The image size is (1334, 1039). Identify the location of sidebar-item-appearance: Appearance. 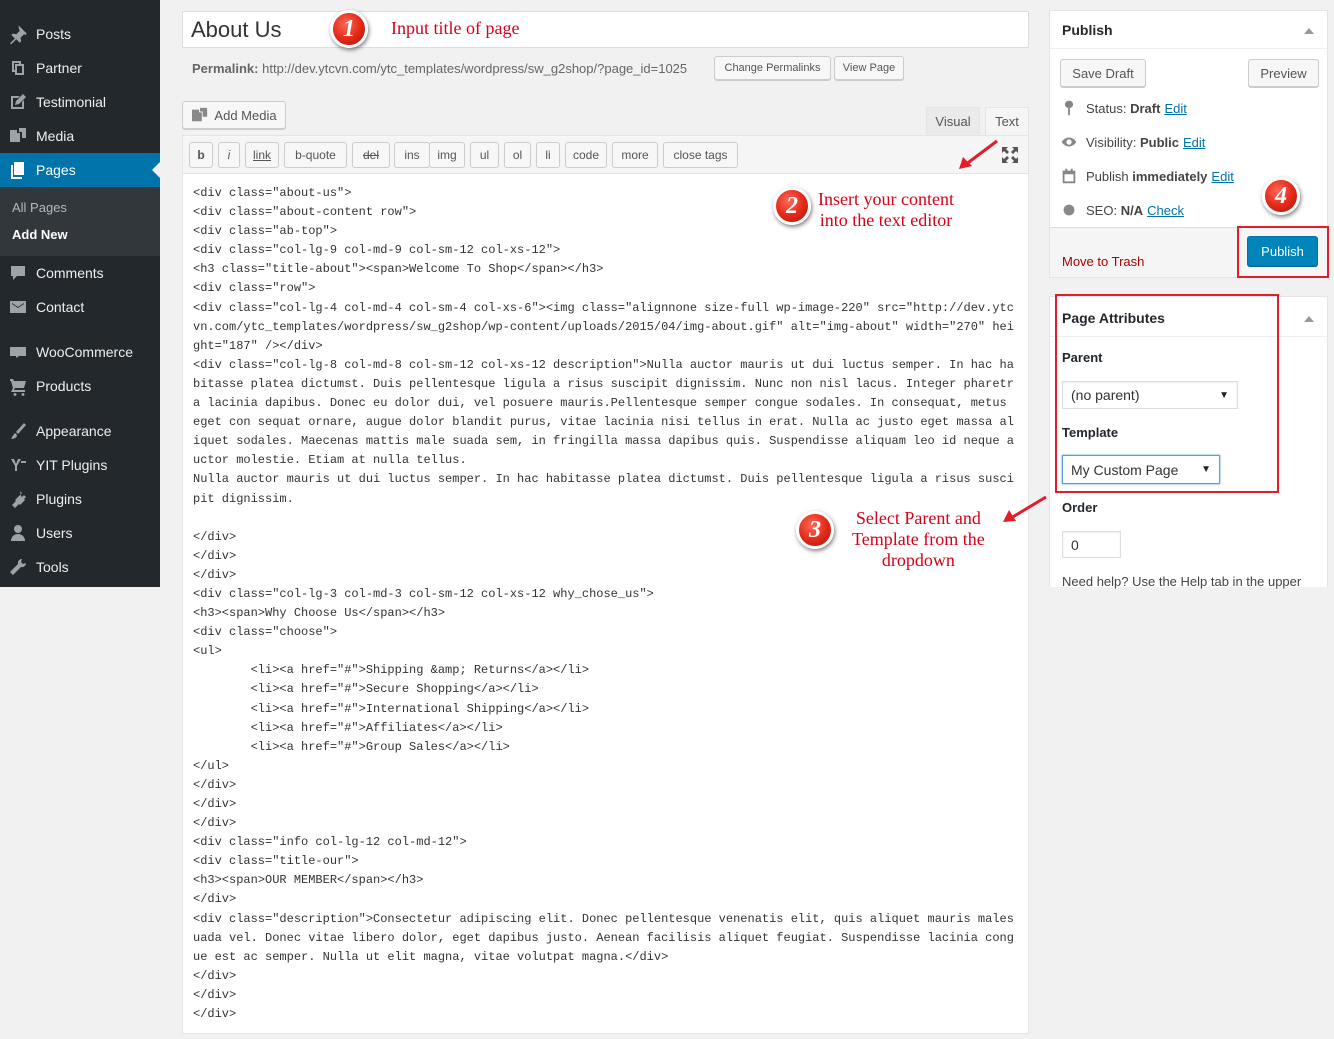
(80, 431).